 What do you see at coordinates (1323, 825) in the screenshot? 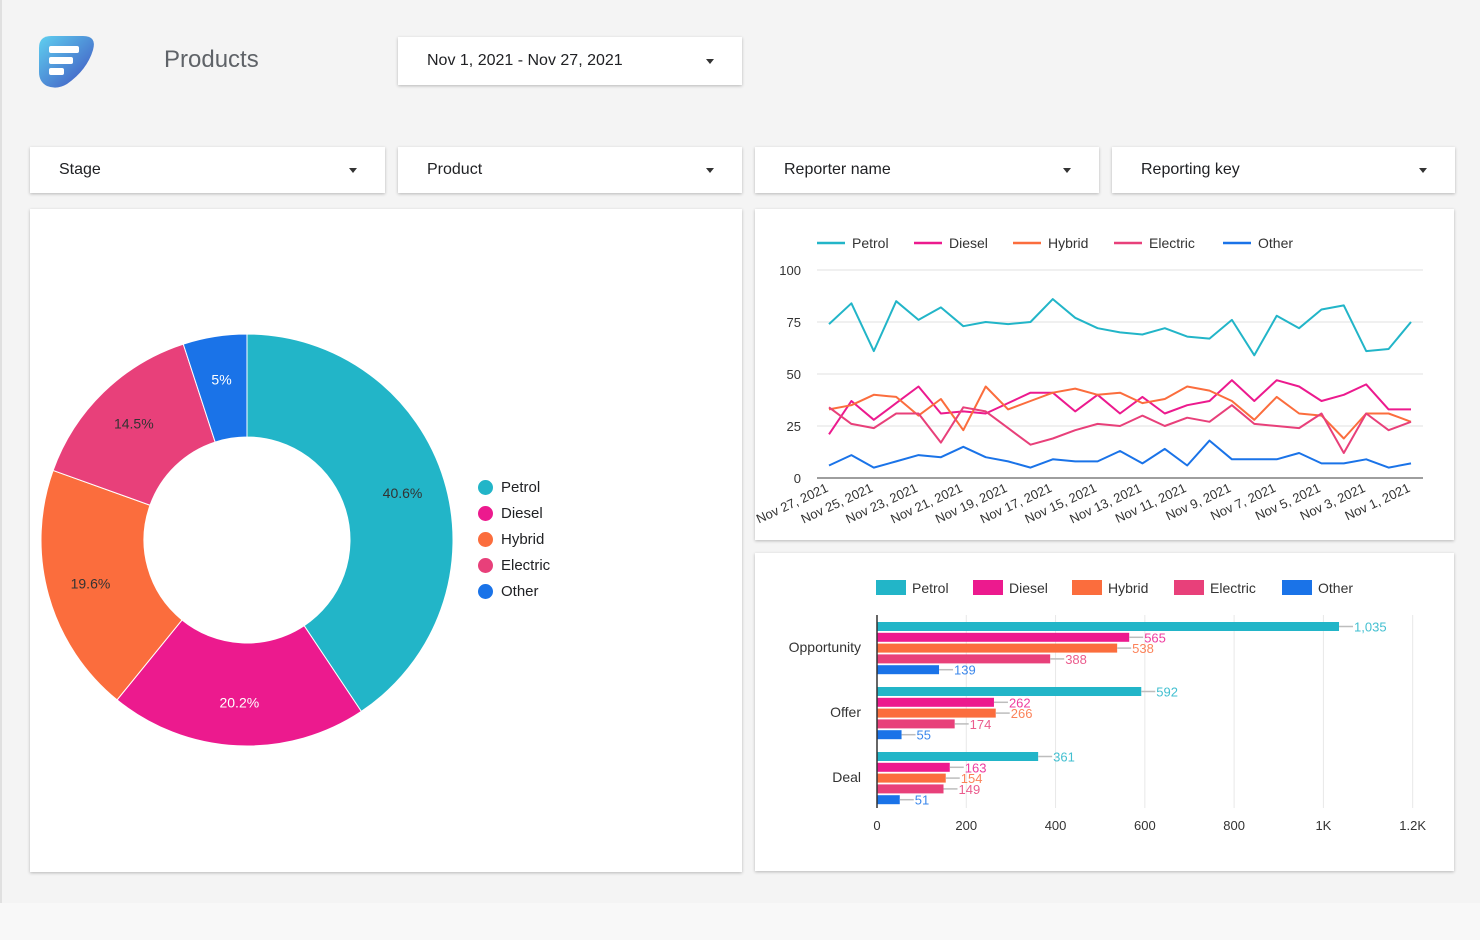
I see `x-tick-label: 1K` at bounding box center [1323, 825].